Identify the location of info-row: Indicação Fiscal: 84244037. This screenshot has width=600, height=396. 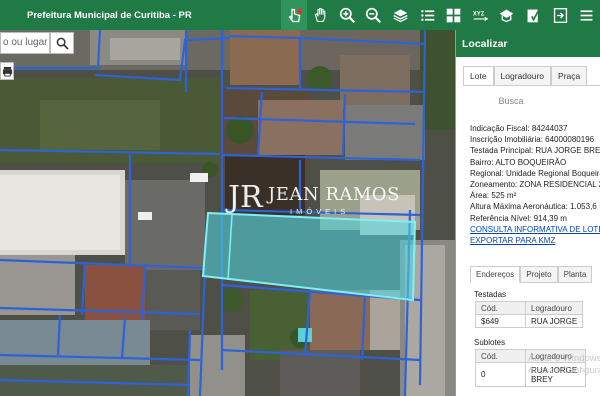
(519, 128).